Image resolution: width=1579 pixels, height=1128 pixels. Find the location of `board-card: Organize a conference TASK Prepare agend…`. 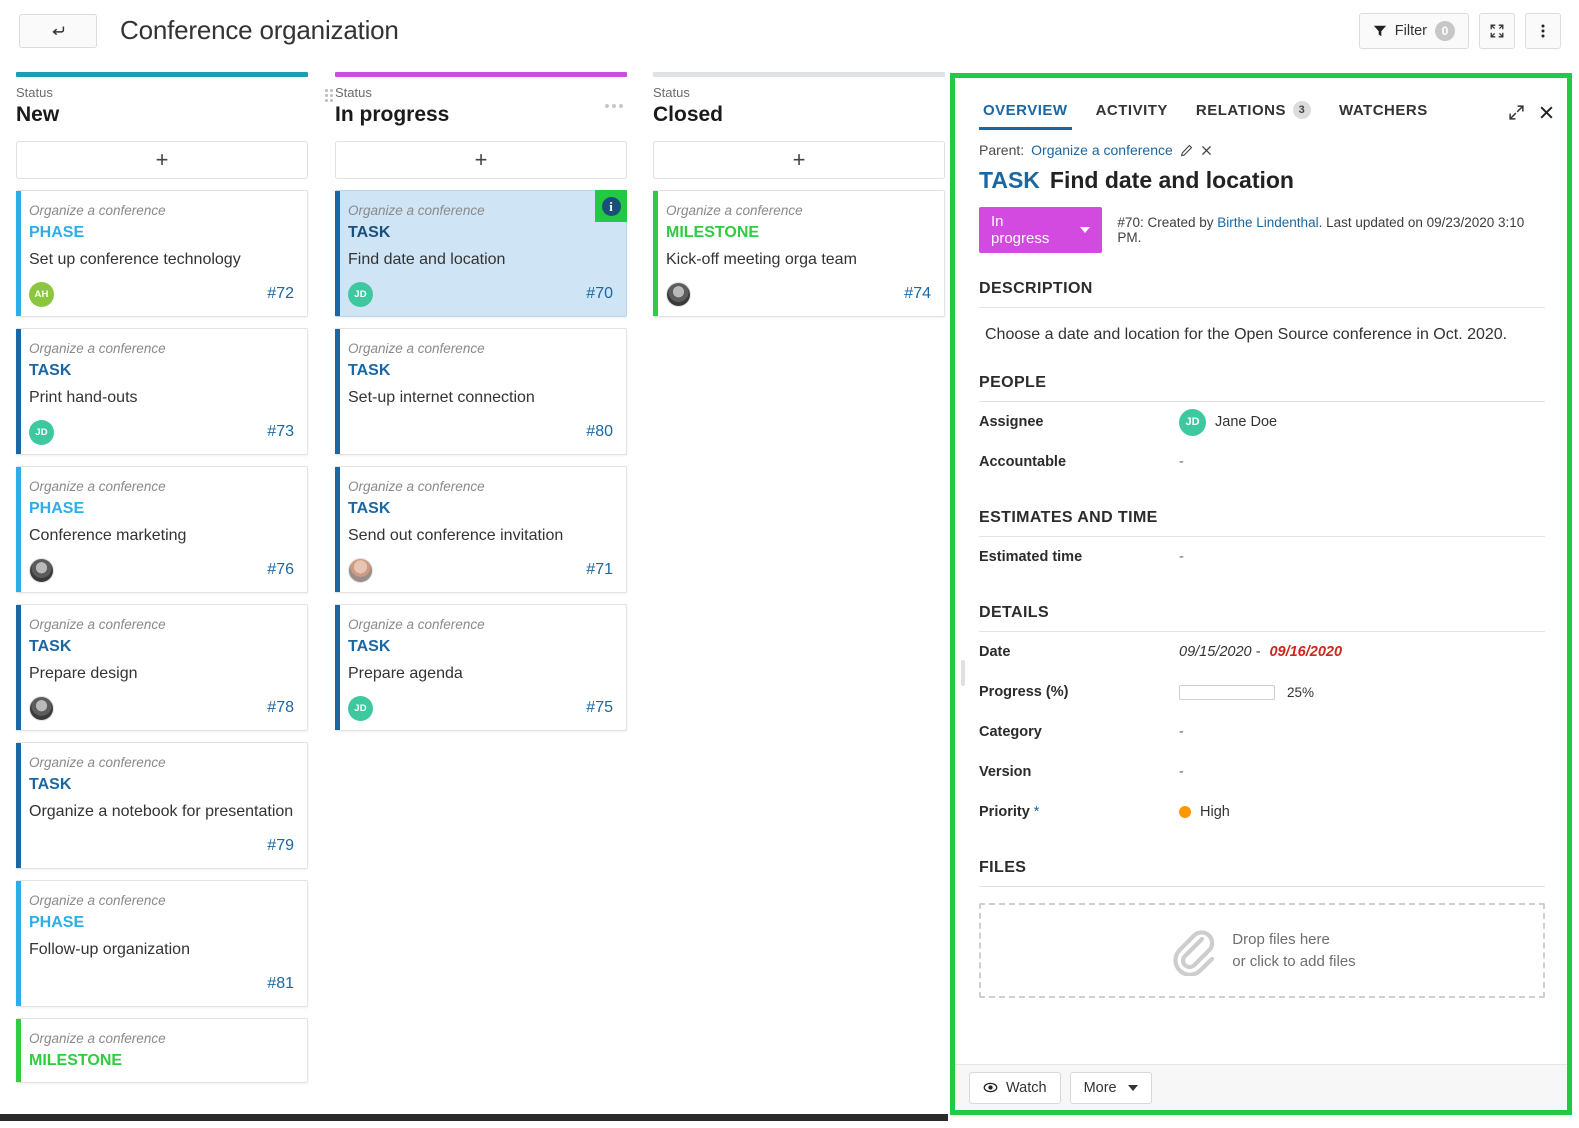

board-card: Organize a conference TASK Prepare agend… is located at coordinates (481, 667).